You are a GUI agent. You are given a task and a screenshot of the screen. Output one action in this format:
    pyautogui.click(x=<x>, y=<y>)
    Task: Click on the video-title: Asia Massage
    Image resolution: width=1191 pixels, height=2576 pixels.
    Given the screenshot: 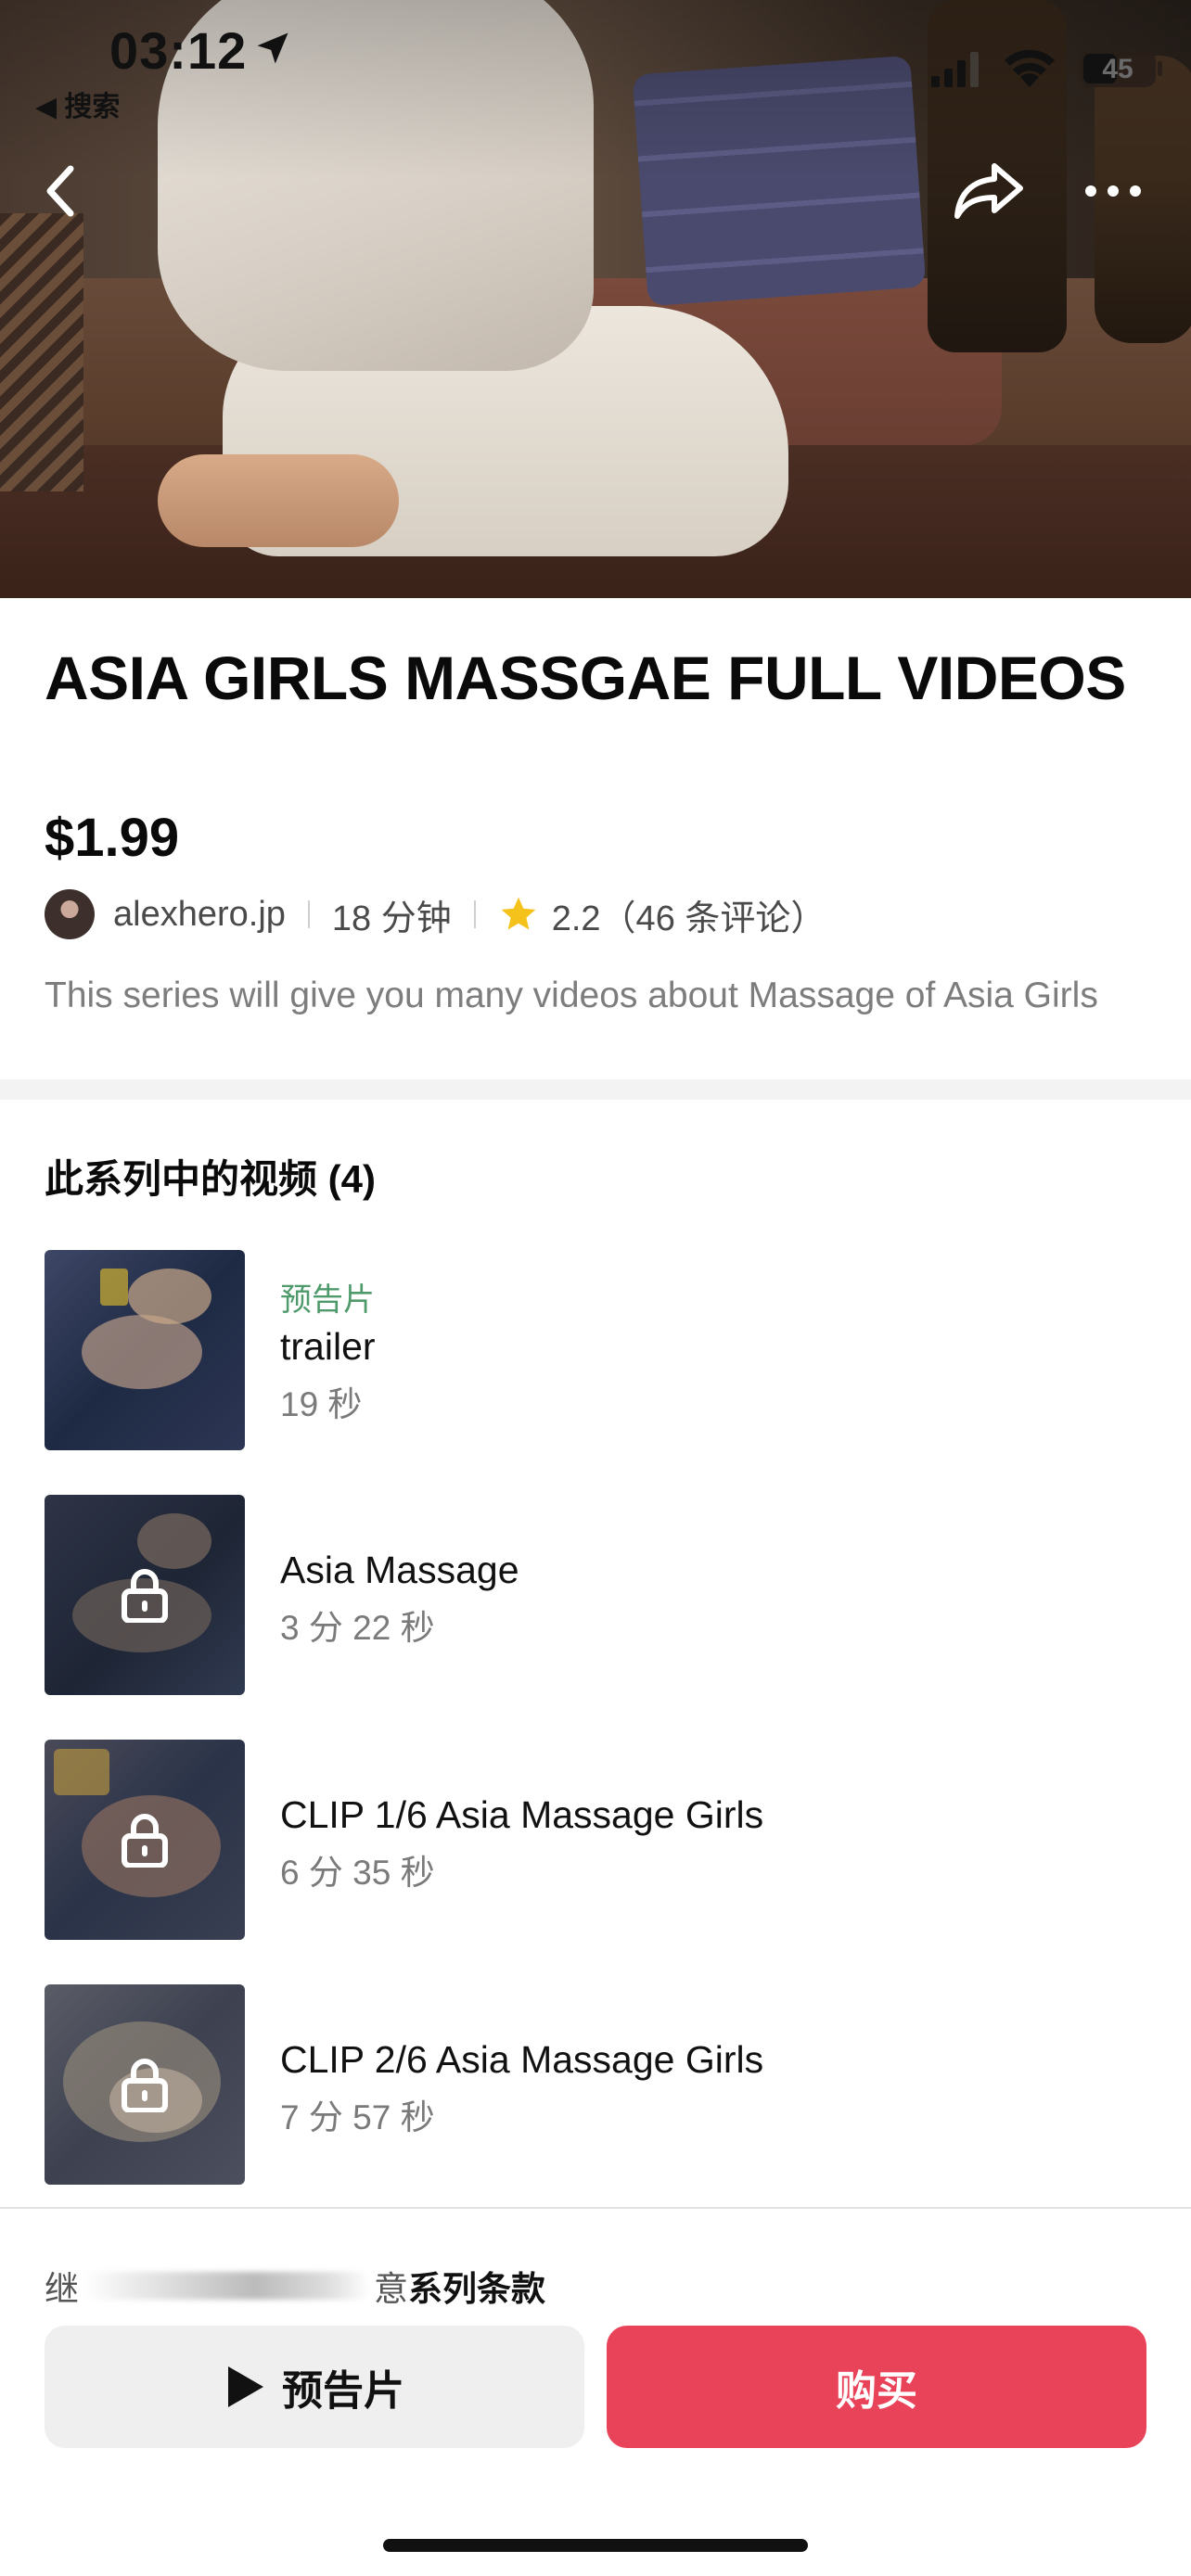 What is the action you would take?
    pyautogui.click(x=399, y=1570)
    